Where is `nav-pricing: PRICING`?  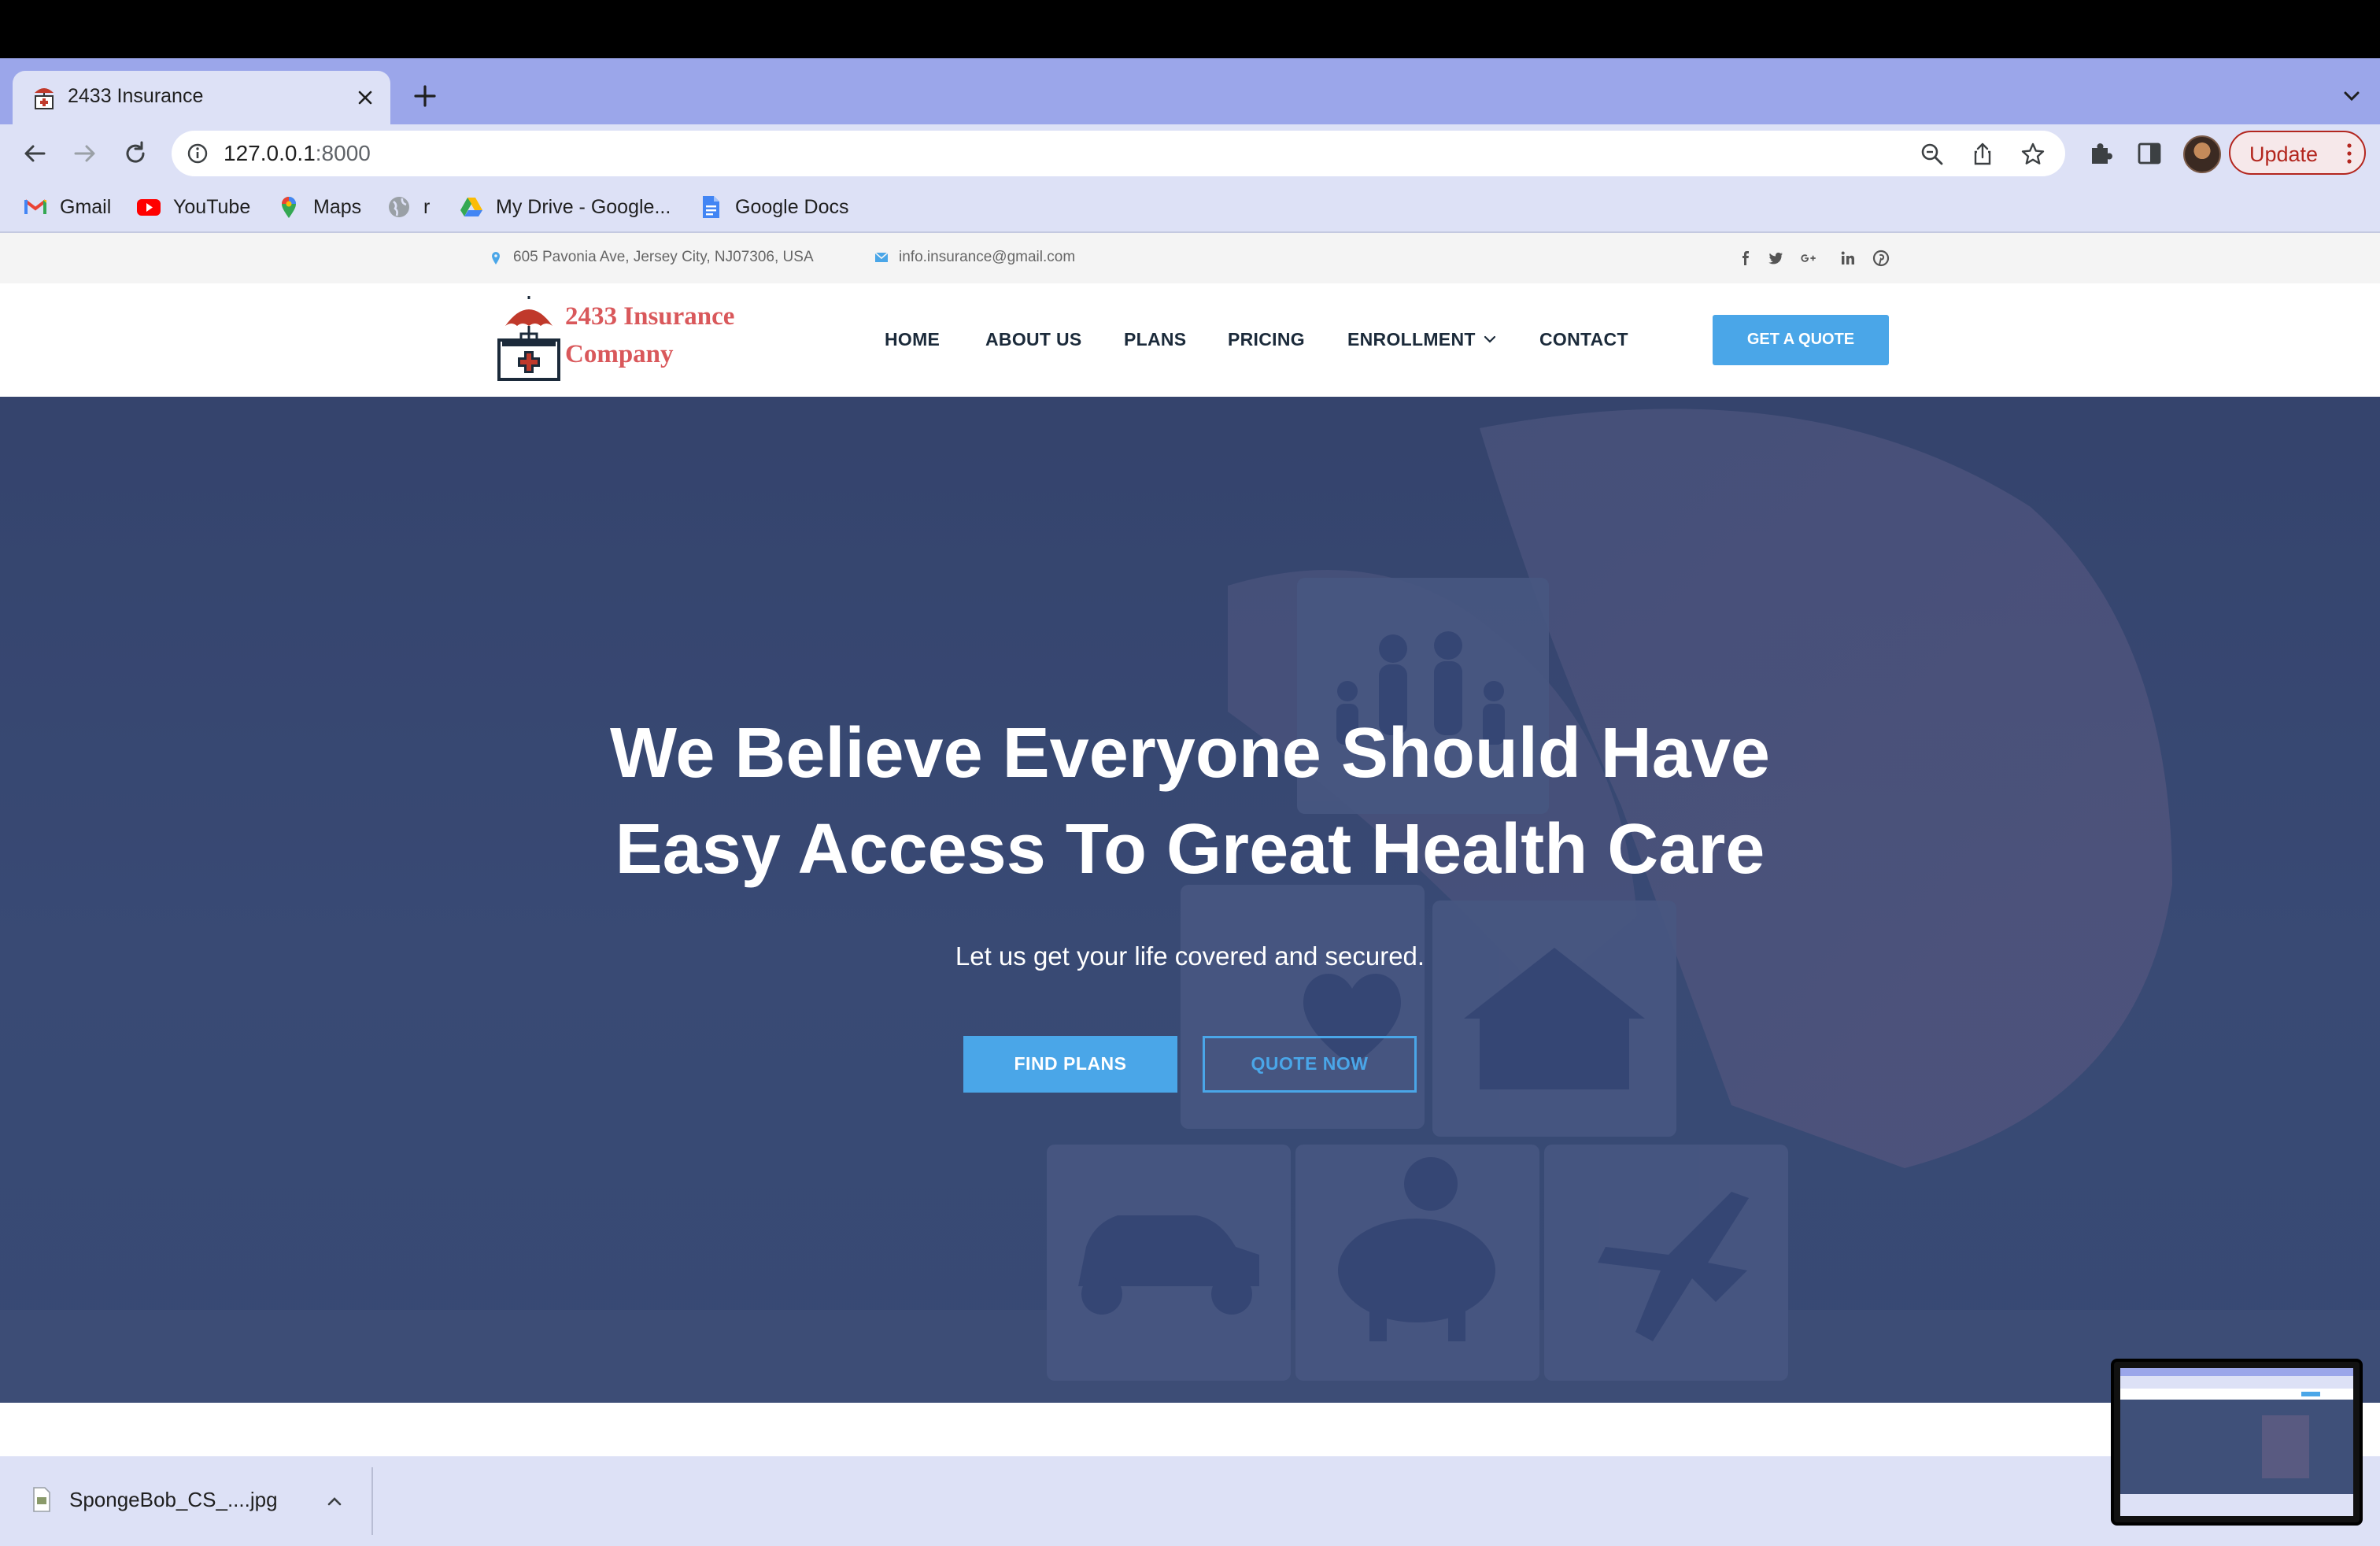 nav-pricing: PRICING is located at coordinates (1266, 339).